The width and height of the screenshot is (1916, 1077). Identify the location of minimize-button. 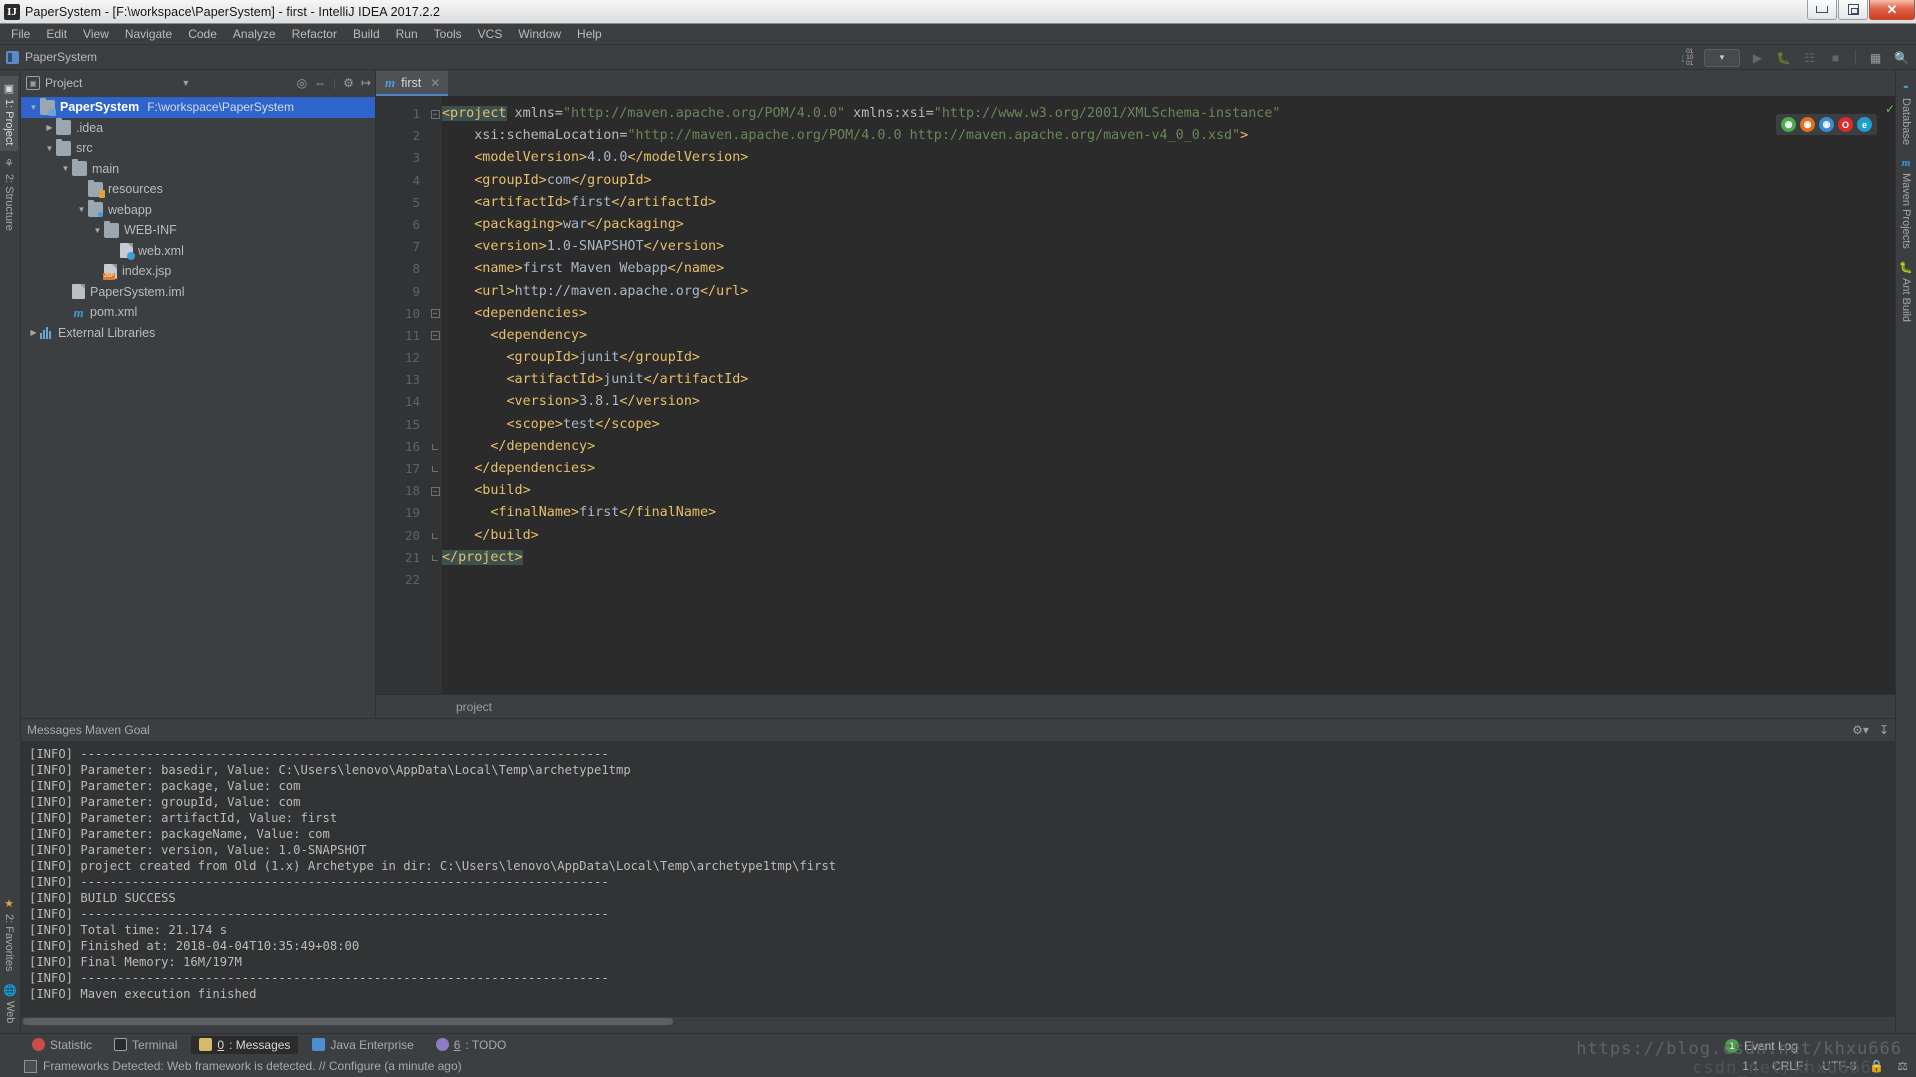
(1822, 10).